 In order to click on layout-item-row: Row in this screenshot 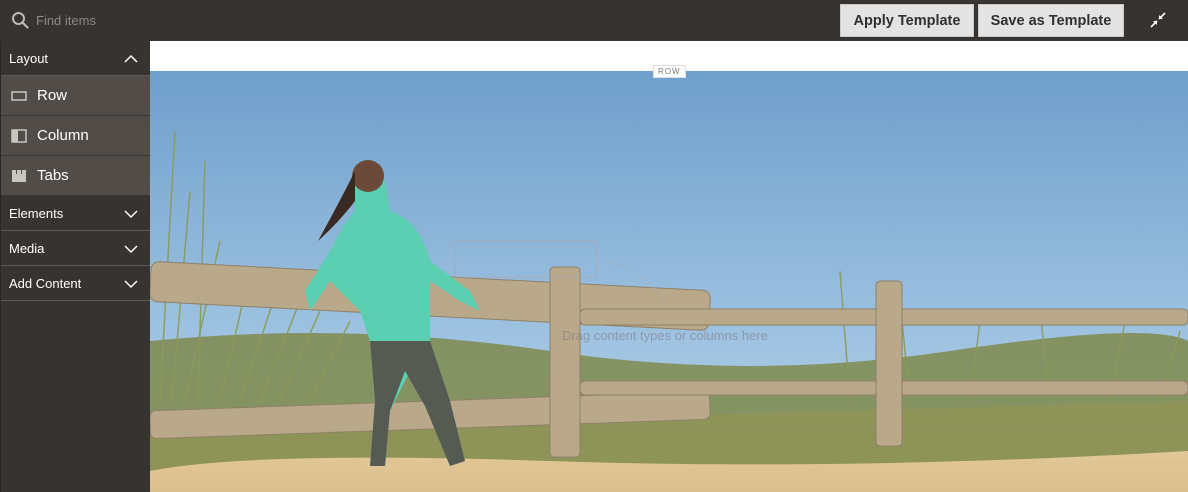, I will do `click(75, 96)`.